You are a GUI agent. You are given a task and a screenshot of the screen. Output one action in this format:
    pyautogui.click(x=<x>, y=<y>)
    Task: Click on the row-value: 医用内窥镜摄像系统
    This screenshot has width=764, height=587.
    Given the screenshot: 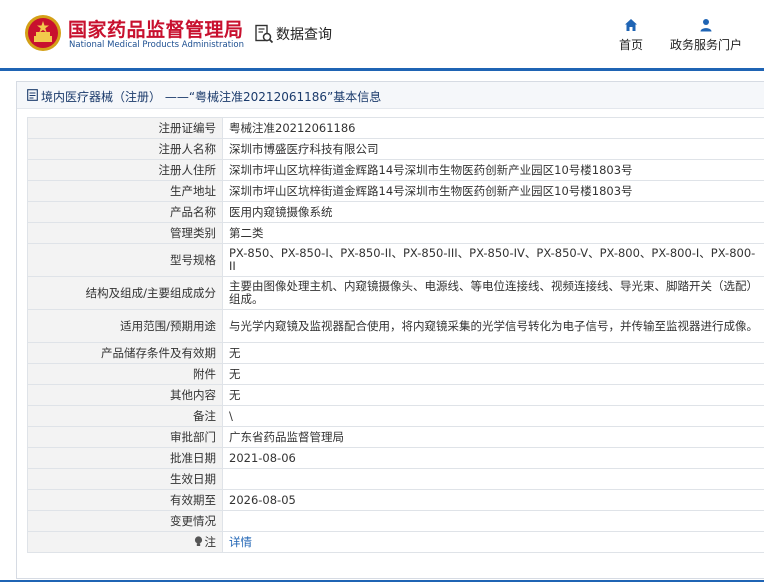 What is the action you would take?
    pyautogui.click(x=493, y=212)
    